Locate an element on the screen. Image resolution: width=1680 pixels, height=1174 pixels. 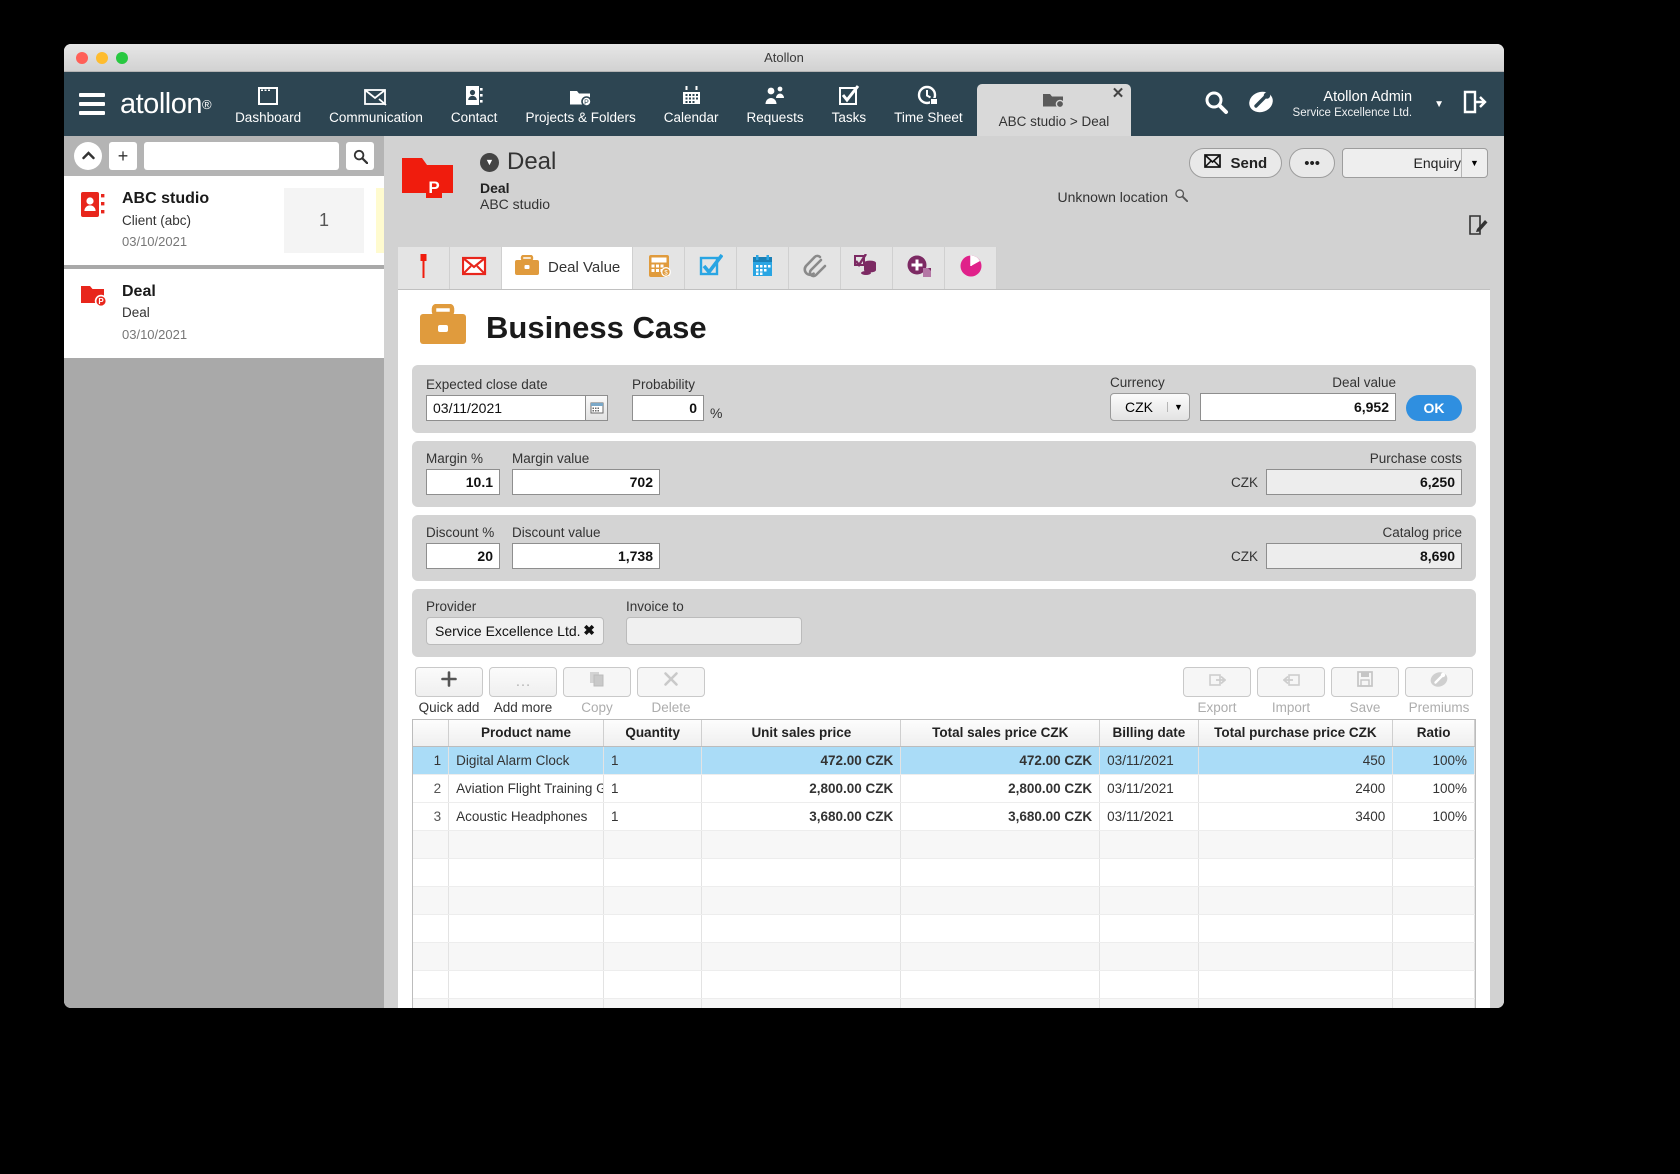
nav-item-tasks: Tasks is located at coordinates (849, 104).